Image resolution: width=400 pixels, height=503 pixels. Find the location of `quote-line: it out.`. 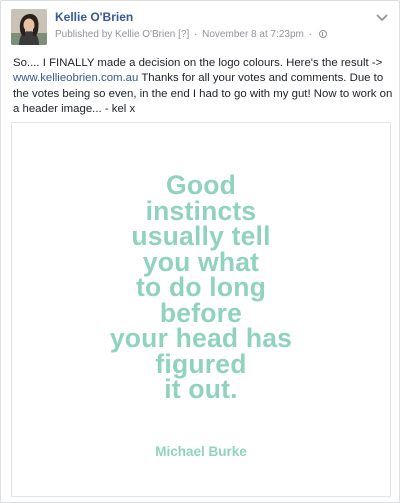

quote-line: it out. is located at coordinates (201, 389).